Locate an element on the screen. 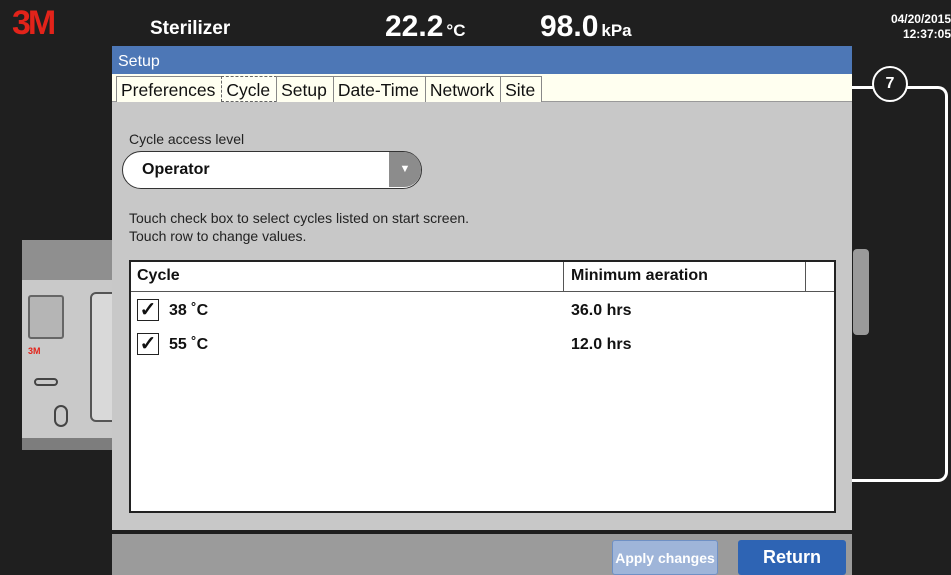  time-text: 12:37:05 is located at coordinates (926, 34).